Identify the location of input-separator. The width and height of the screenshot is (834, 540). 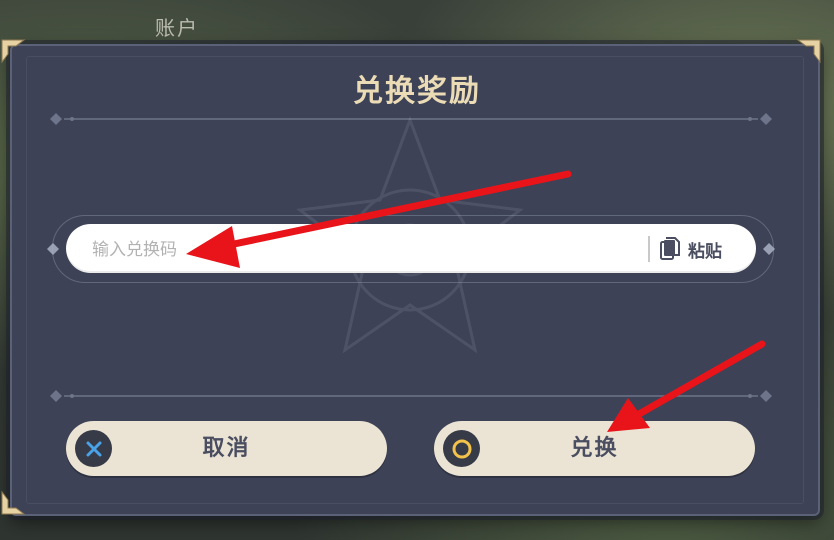
(649, 249).